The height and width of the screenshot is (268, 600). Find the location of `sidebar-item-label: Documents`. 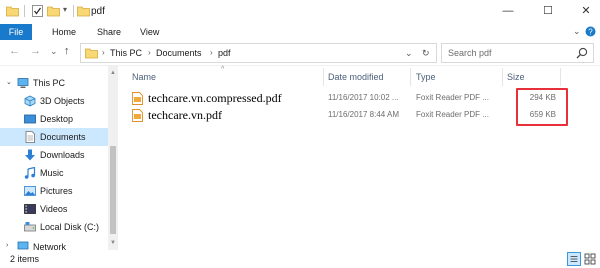

sidebar-item-label: Documents is located at coordinates (63, 137).